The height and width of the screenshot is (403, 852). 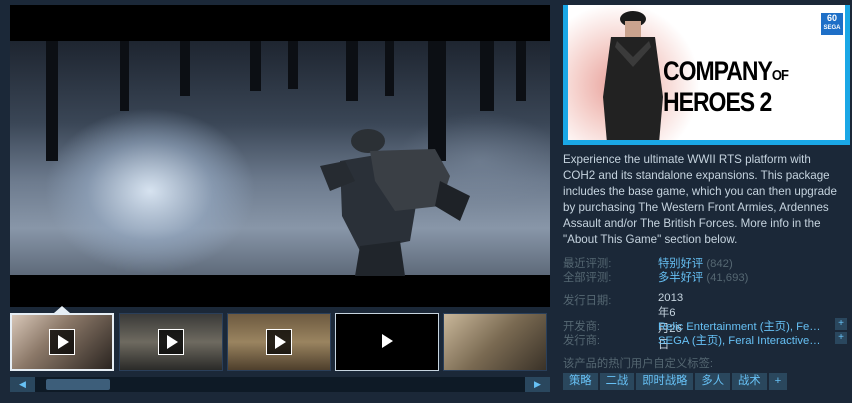 What do you see at coordinates (713, 381) in the screenshot?
I see `tag-multiplayer: 多人` at bounding box center [713, 381].